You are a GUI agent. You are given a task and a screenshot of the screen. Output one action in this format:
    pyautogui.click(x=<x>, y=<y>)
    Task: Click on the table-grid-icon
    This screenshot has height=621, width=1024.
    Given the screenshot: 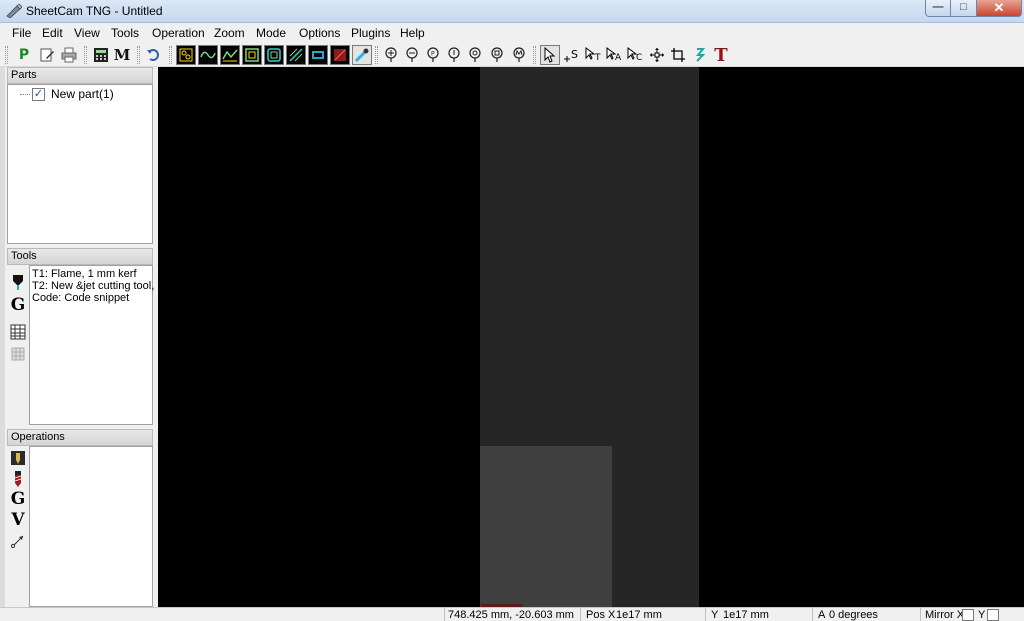 What is the action you would take?
    pyautogui.click(x=18, y=332)
    